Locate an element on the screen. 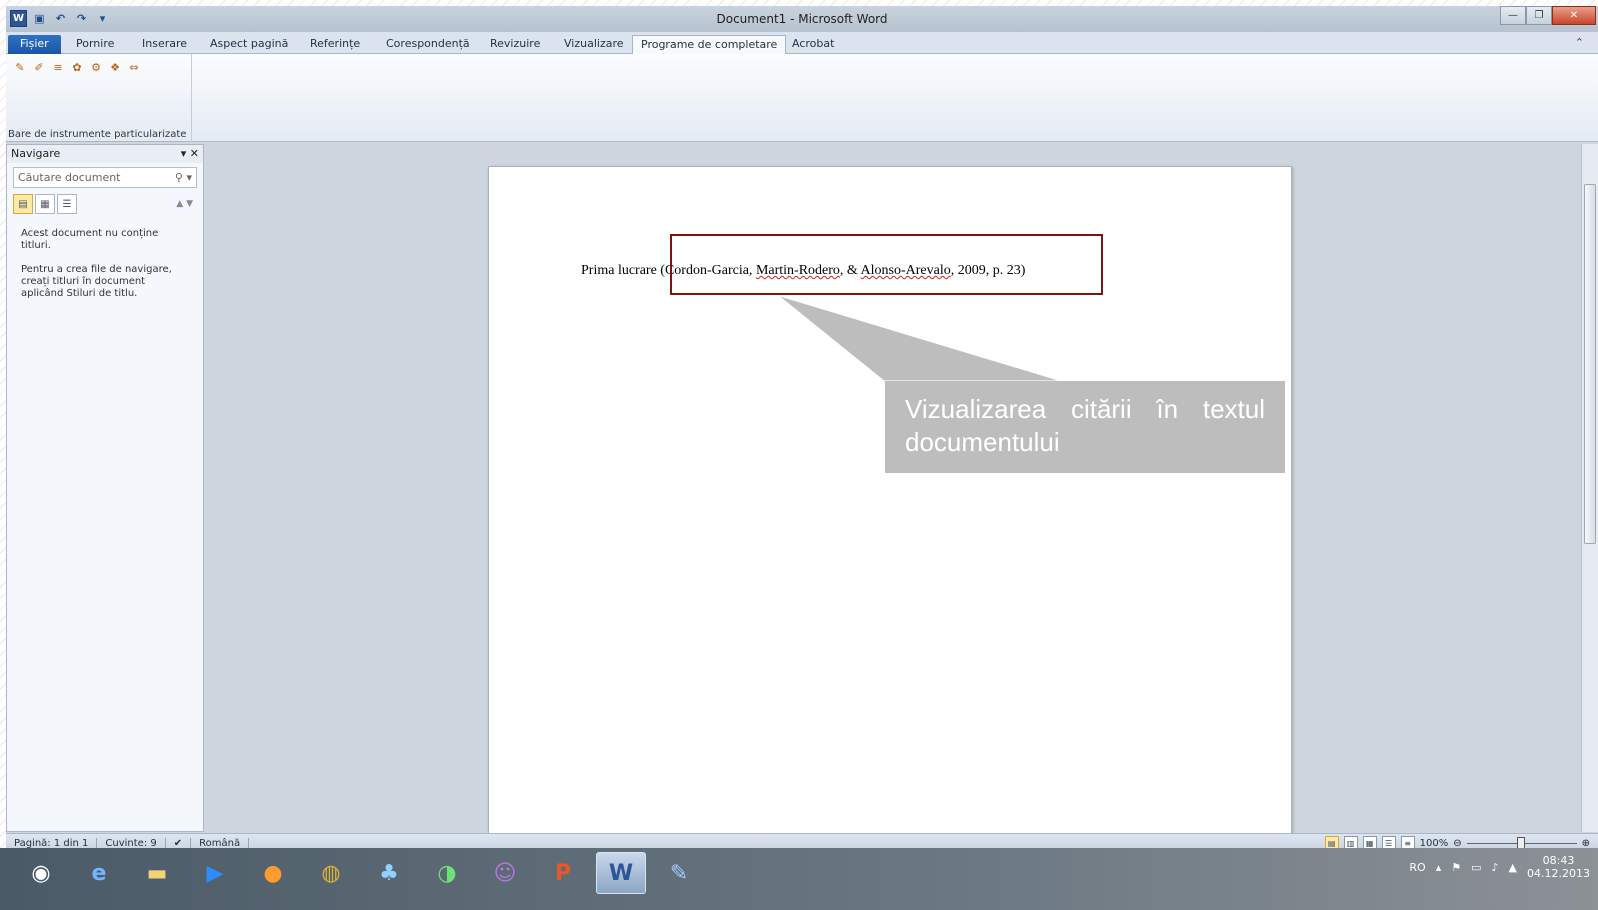  word-taskbar-icon: W is located at coordinates (621, 873).